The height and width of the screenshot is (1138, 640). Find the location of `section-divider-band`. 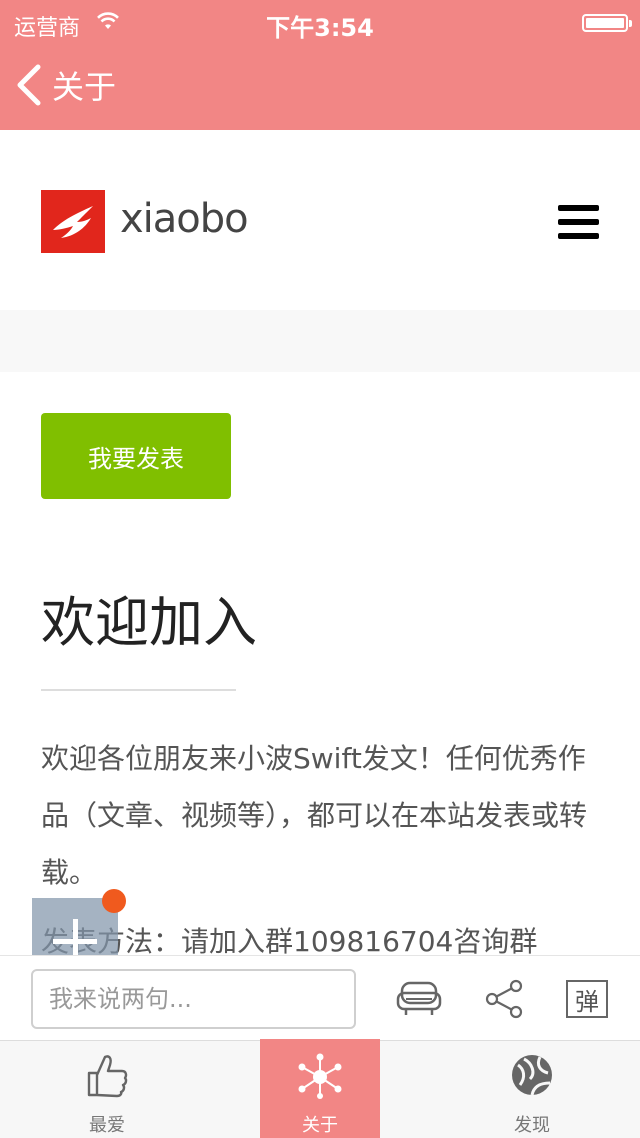

section-divider-band is located at coordinates (320, 341).